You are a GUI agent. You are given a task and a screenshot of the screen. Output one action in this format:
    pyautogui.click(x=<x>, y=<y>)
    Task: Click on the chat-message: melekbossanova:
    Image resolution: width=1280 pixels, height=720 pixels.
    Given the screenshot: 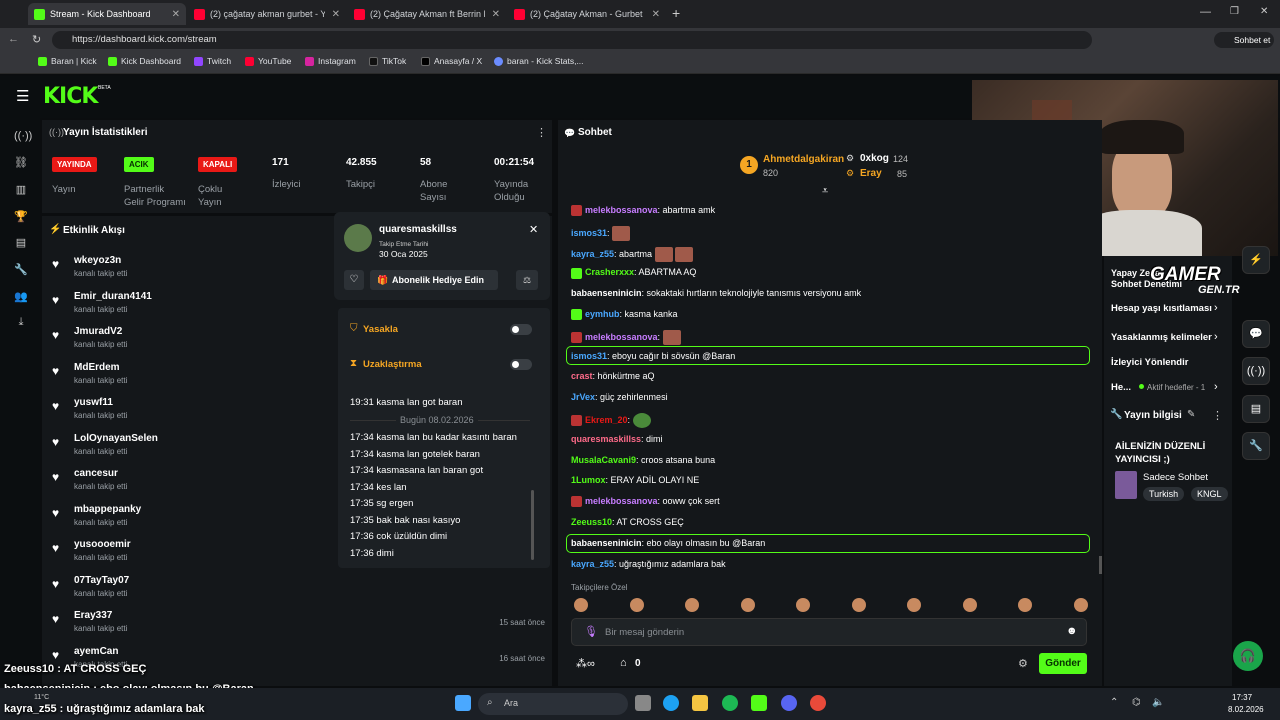 What is the action you would take?
    pyautogui.click(x=626, y=337)
    